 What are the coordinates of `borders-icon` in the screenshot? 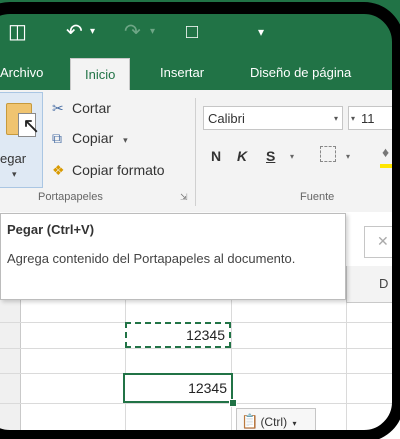 It's located at (328, 154).